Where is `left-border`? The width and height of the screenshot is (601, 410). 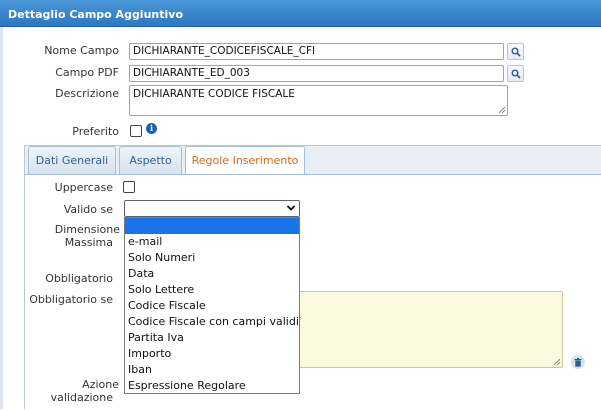 left-border is located at coordinates (1, 218).